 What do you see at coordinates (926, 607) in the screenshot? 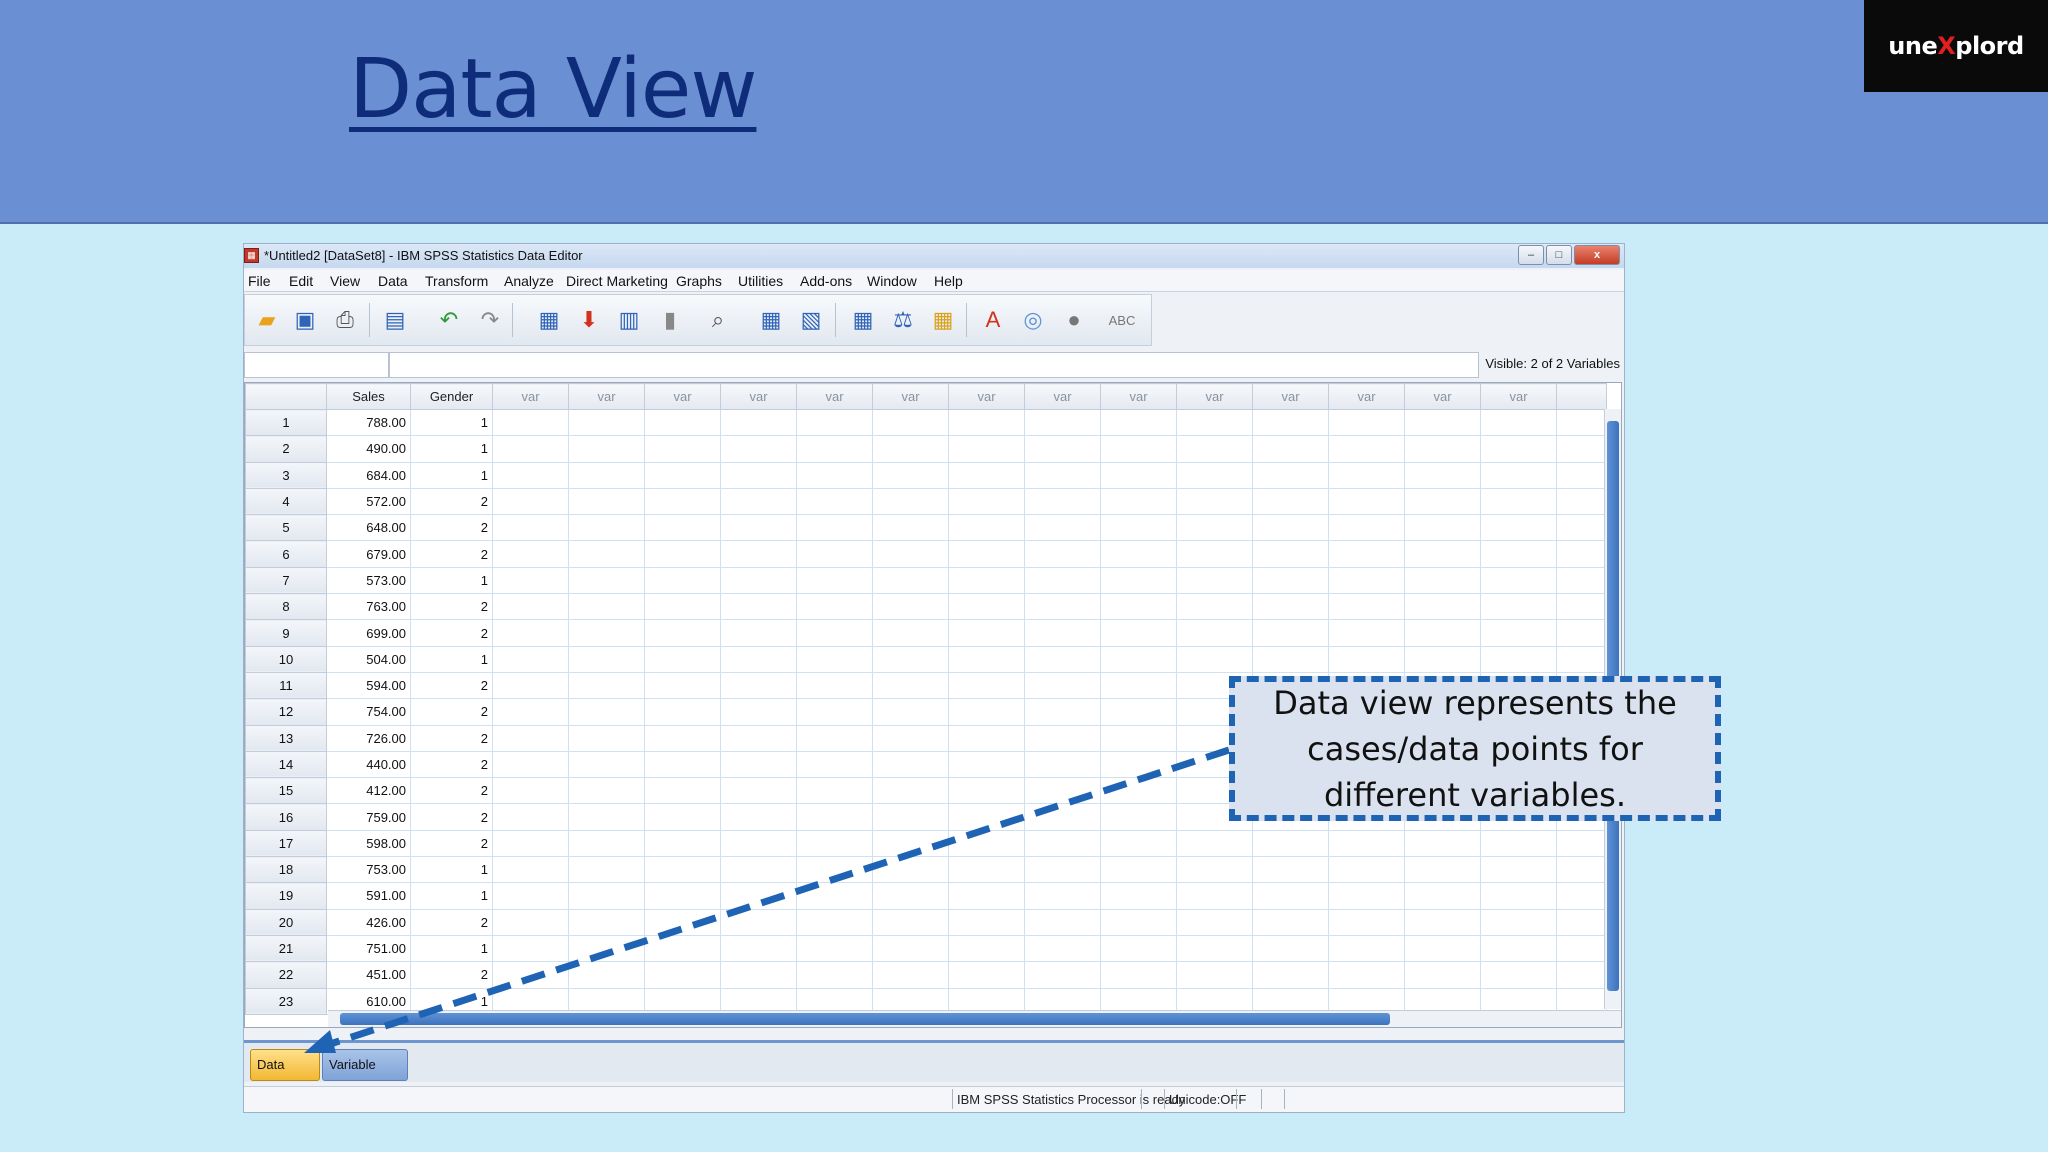
I see `table-row: 8 763.00 2` at bounding box center [926, 607].